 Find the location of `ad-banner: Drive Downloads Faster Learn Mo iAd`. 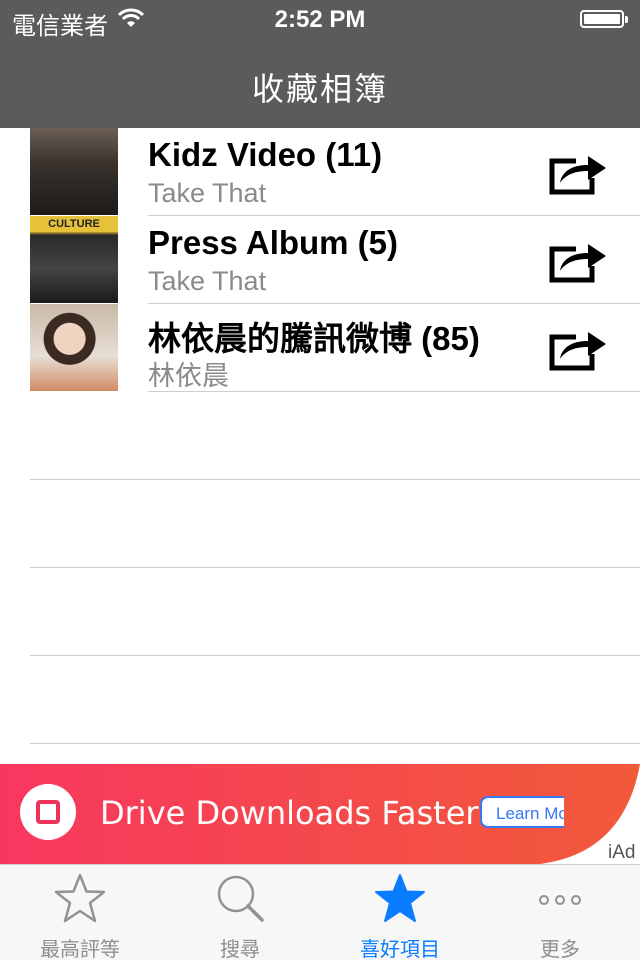

ad-banner: Drive Downloads Faster Learn Mo iAd is located at coordinates (320, 814).